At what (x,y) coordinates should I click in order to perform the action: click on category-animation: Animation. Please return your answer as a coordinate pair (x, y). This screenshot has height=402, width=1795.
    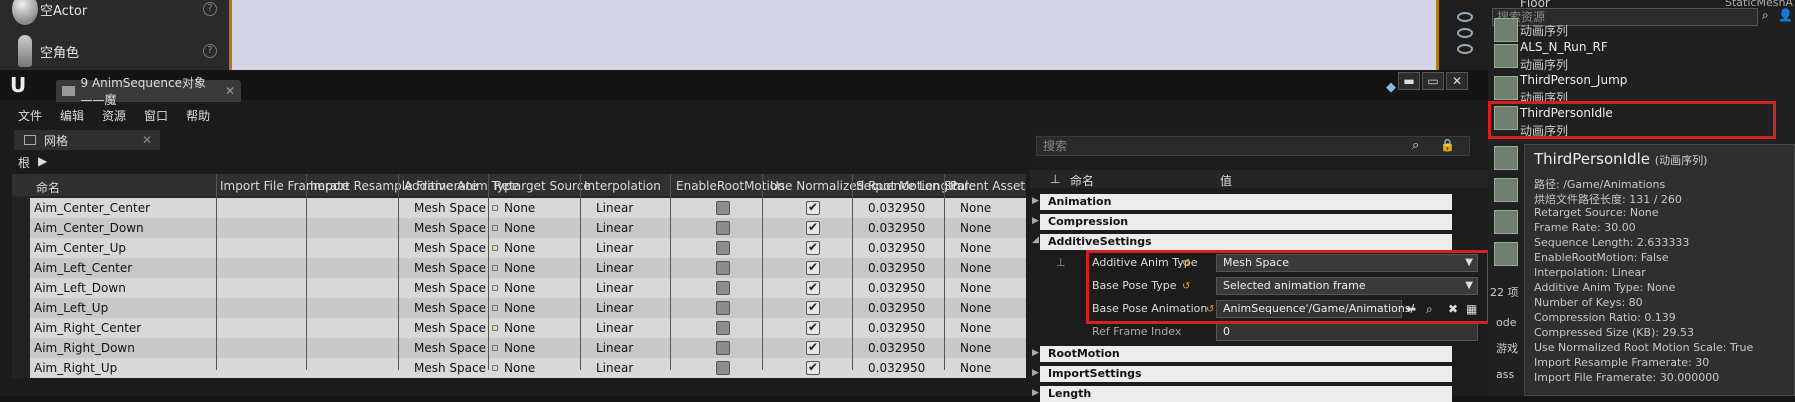
    Looking at the image, I should click on (1246, 202).